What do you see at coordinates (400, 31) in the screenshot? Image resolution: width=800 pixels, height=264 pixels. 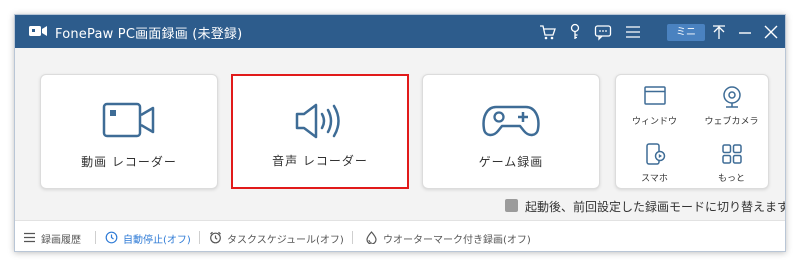 I see `title-bar: FonePaw PC画面録画 (未登録) ミニ` at bounding box center [400, 31].